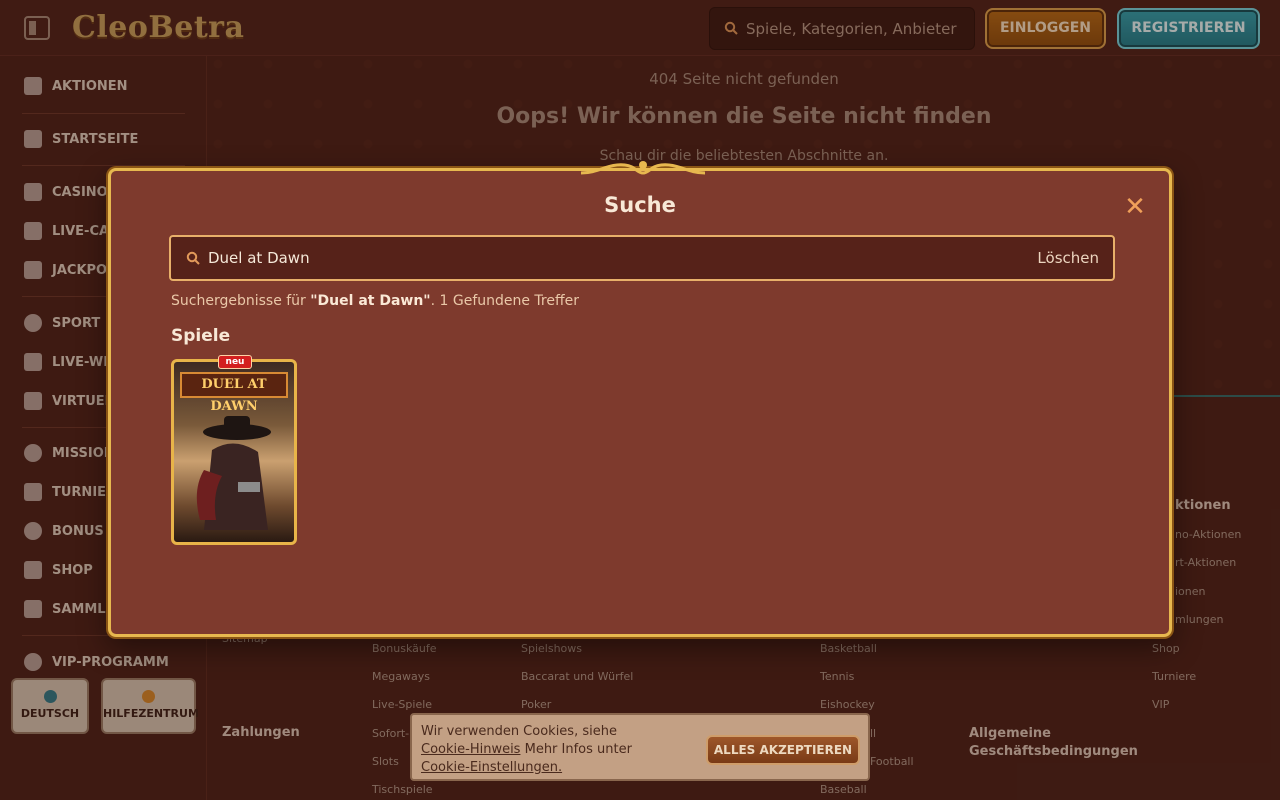  I want to click on modal-search-input: Duel at Dawn Löschen, so click(642, 258).